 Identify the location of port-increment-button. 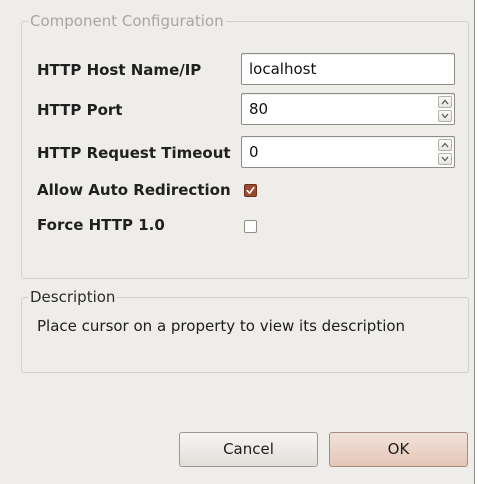
(445, 102).